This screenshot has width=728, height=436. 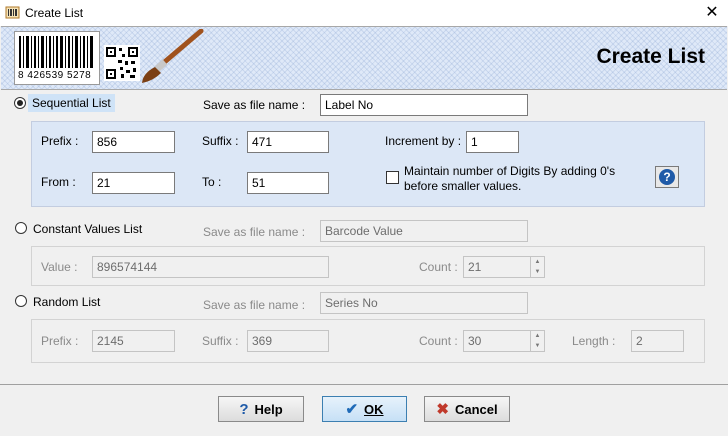 I want to click on close-button: ✕, so click(x=712, y=13).